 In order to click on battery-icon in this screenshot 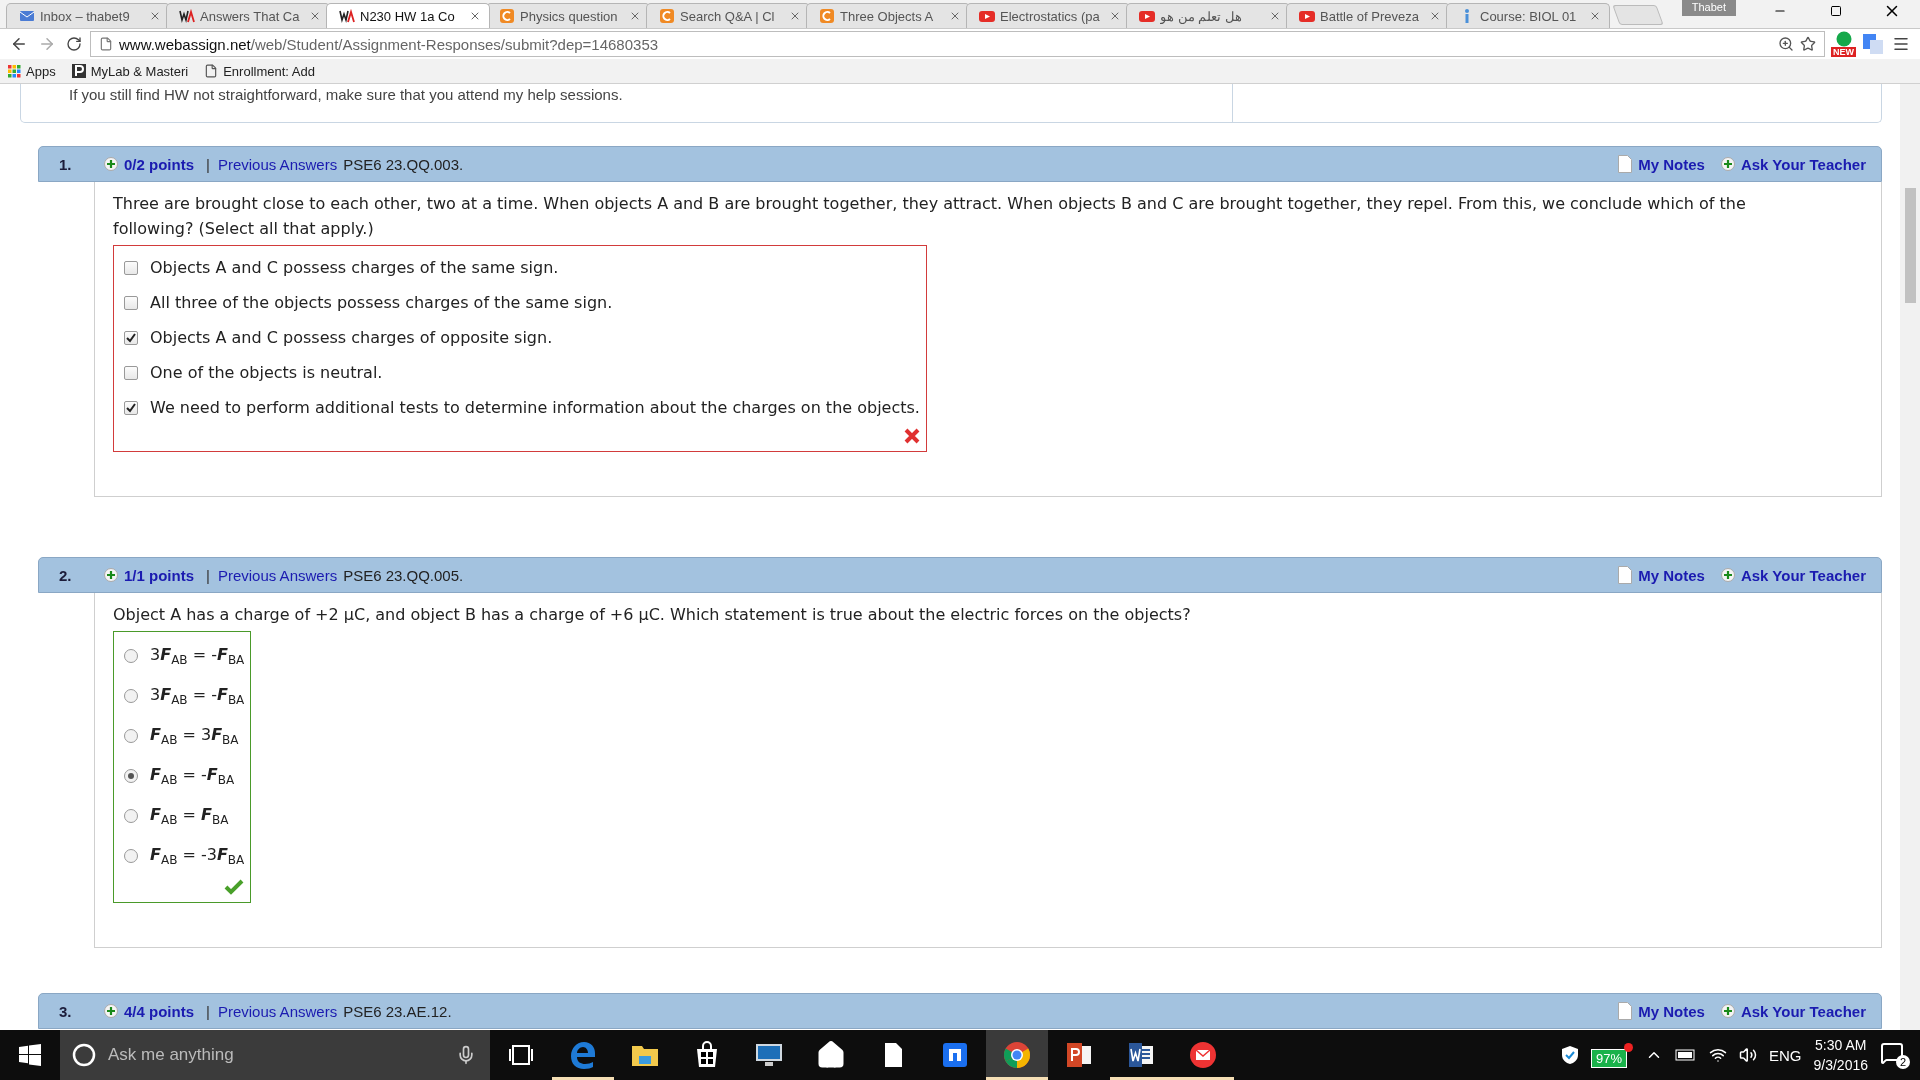, I will do `click(1686, 1055)`.